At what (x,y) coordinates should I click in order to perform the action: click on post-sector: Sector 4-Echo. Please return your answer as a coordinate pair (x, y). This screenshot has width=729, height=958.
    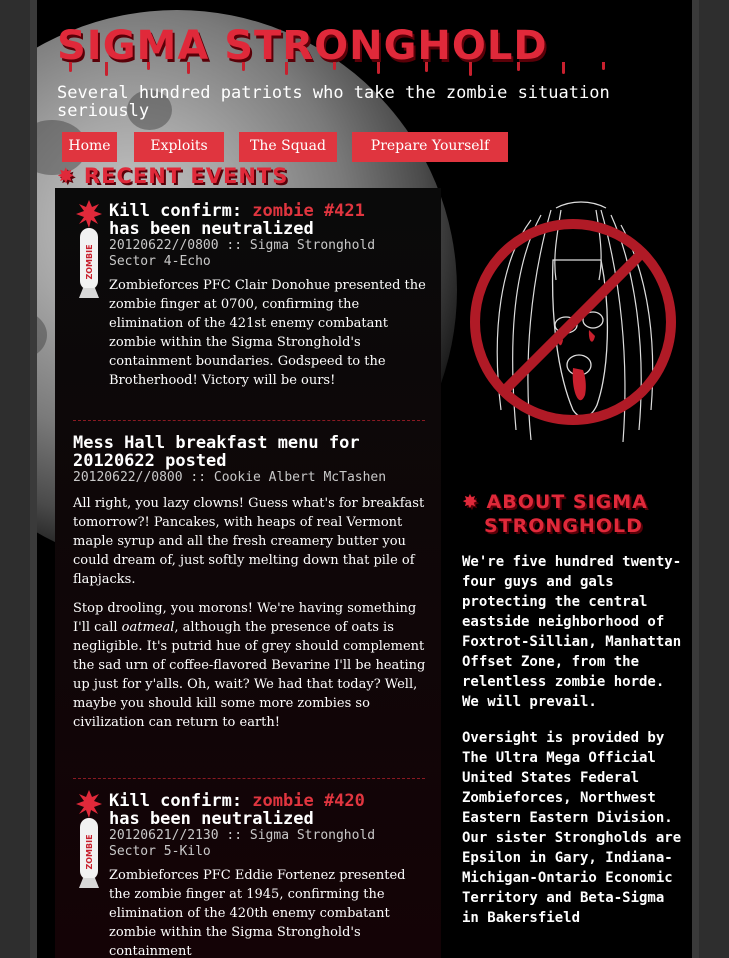
    Looking at the image, I should click on (160, 261).